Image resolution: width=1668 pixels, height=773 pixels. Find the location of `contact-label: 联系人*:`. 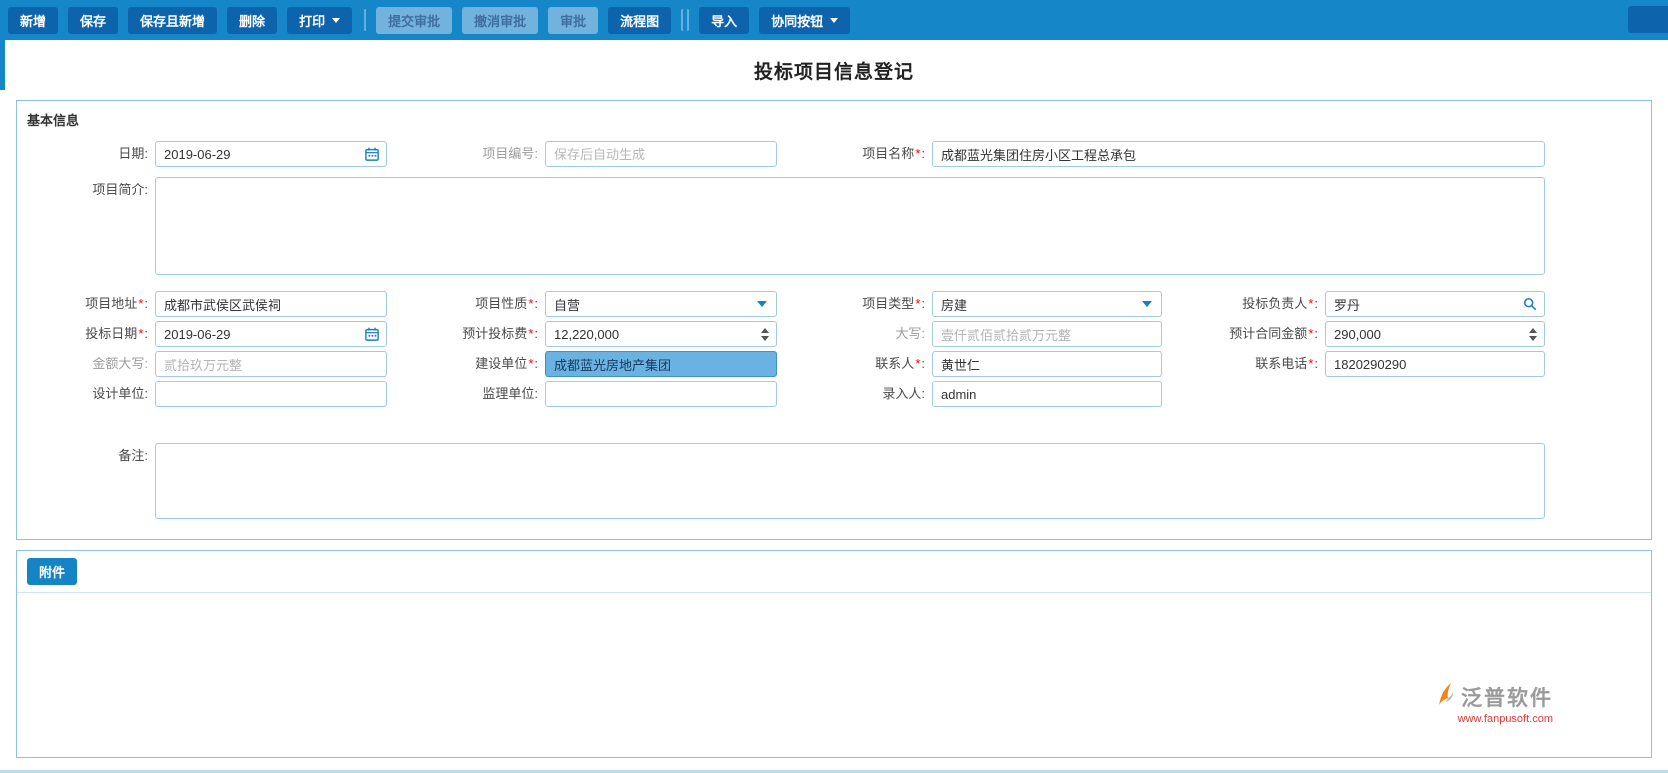

contact-label: 联系人*: is located at coordinates (900, 363).